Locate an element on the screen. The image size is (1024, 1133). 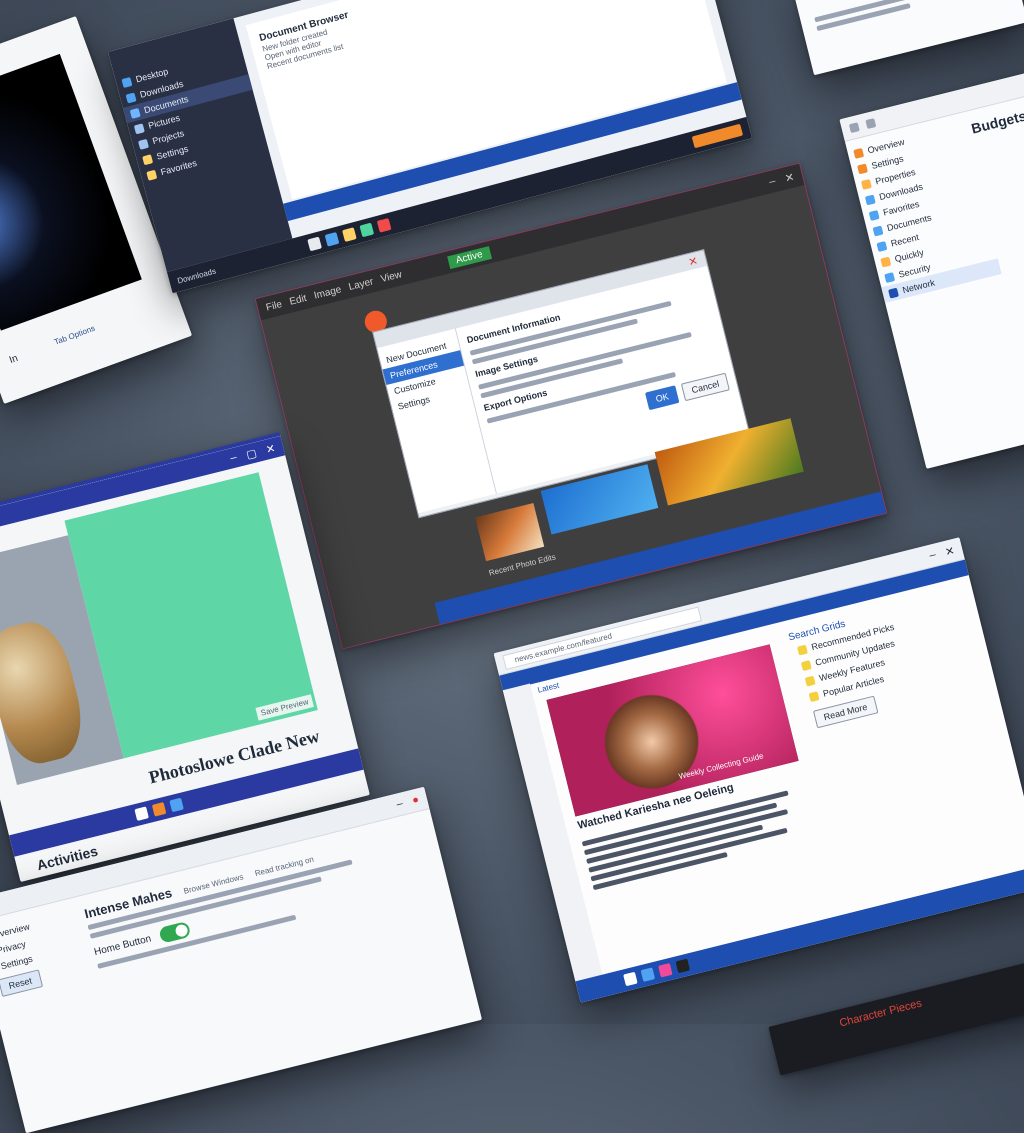
forward-icon is located at coordinates (871, 123).